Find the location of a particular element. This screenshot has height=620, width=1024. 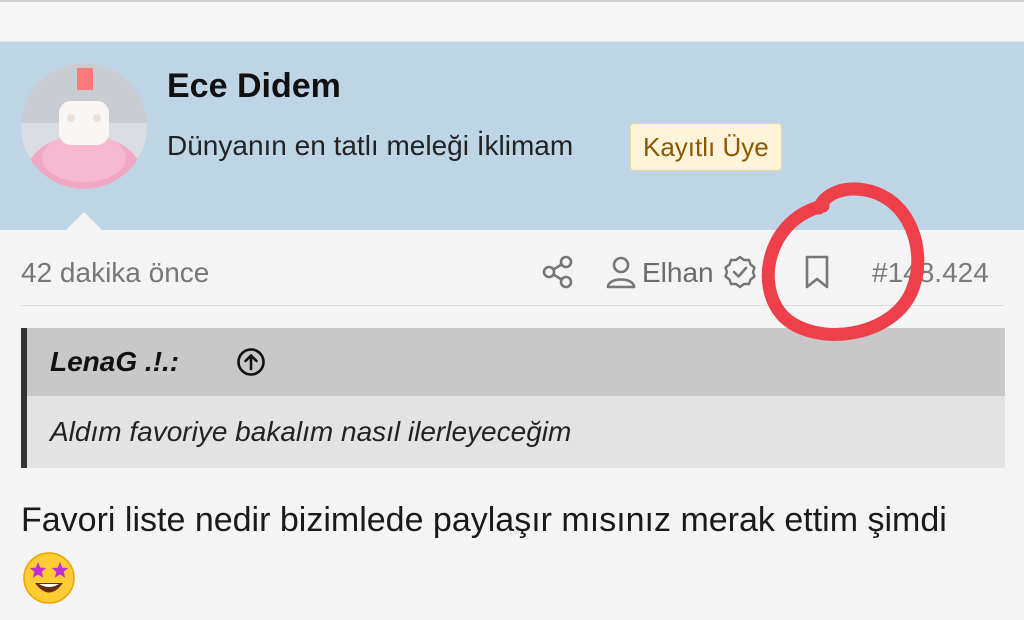

bookmark-icon is located at coordinates (817, 272).